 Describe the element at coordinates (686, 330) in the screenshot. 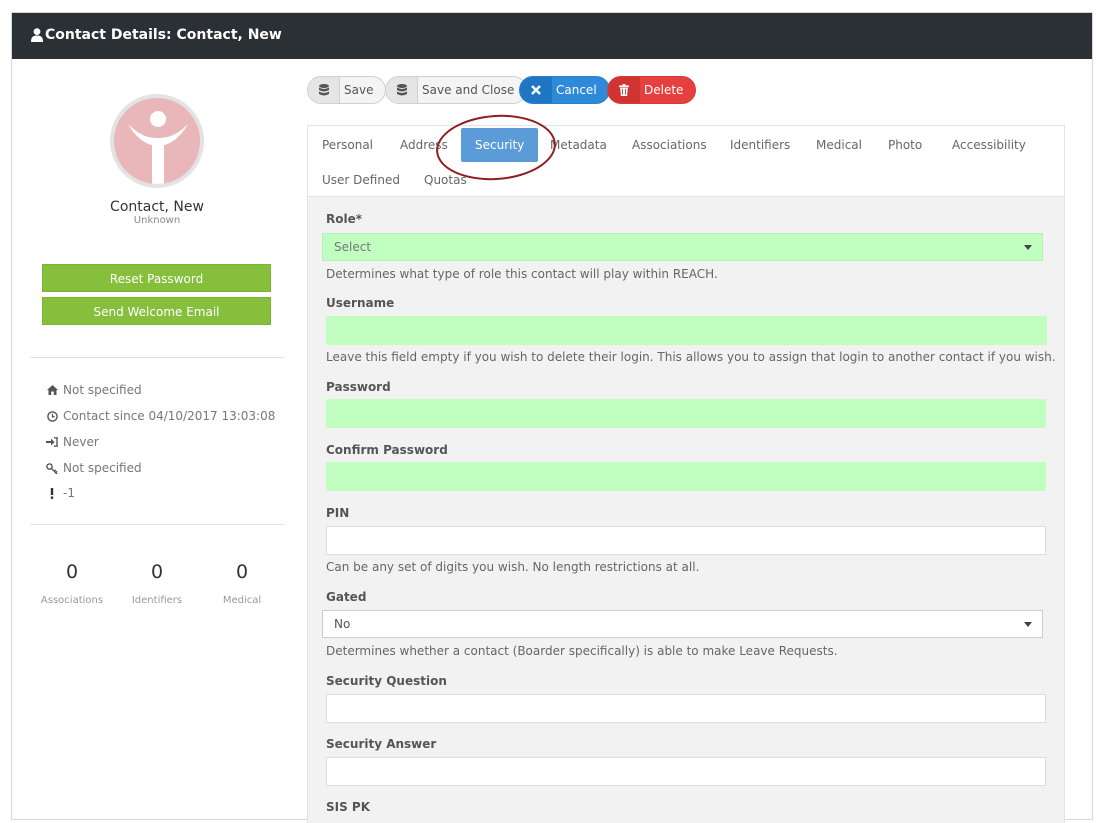

I see `username-input` at that location.